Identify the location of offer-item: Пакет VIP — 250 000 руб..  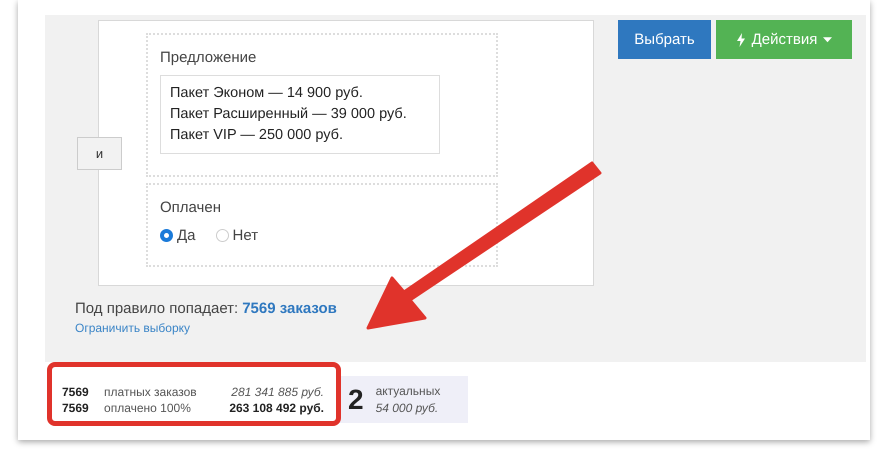
(257, 135).